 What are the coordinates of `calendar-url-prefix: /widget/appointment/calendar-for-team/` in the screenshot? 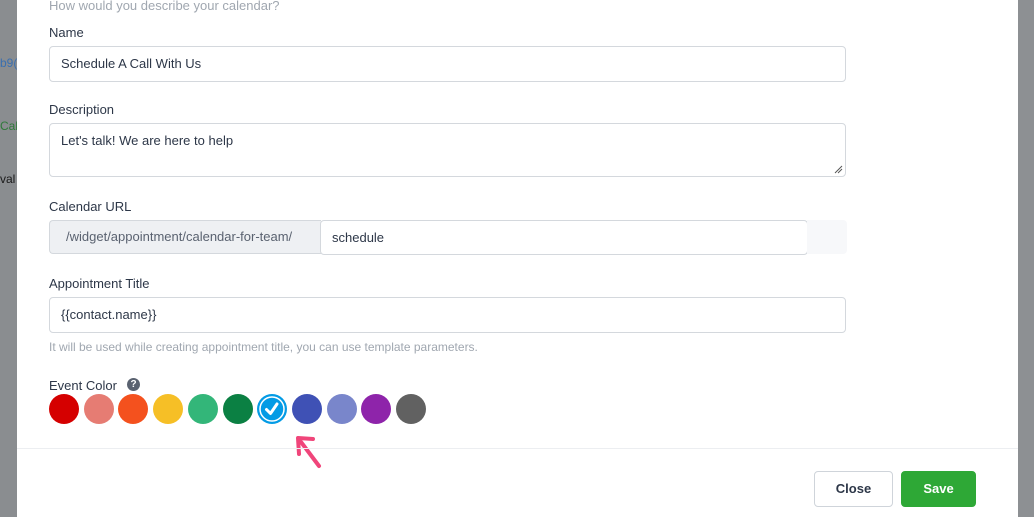 It's located at (185, 237).